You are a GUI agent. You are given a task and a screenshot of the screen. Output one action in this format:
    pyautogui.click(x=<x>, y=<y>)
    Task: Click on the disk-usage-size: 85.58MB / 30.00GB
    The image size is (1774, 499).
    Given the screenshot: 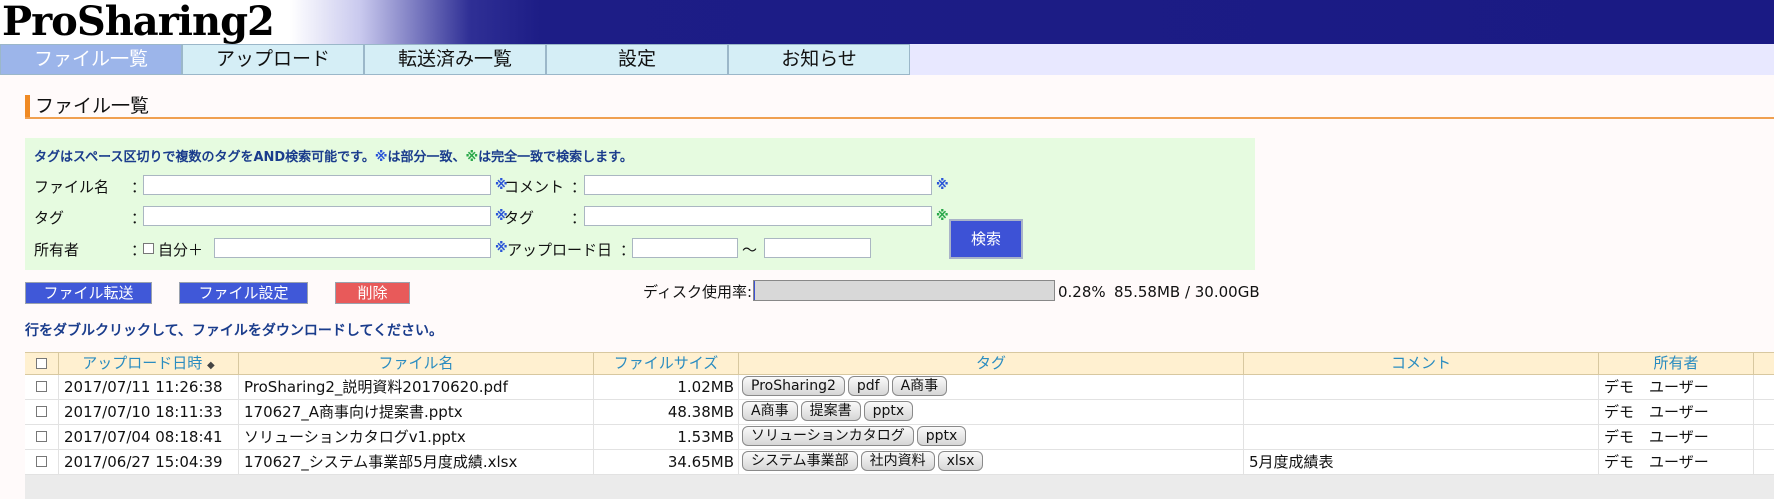 What is the action you would take?
    pyautogui.click(x=1187, y=292)
    